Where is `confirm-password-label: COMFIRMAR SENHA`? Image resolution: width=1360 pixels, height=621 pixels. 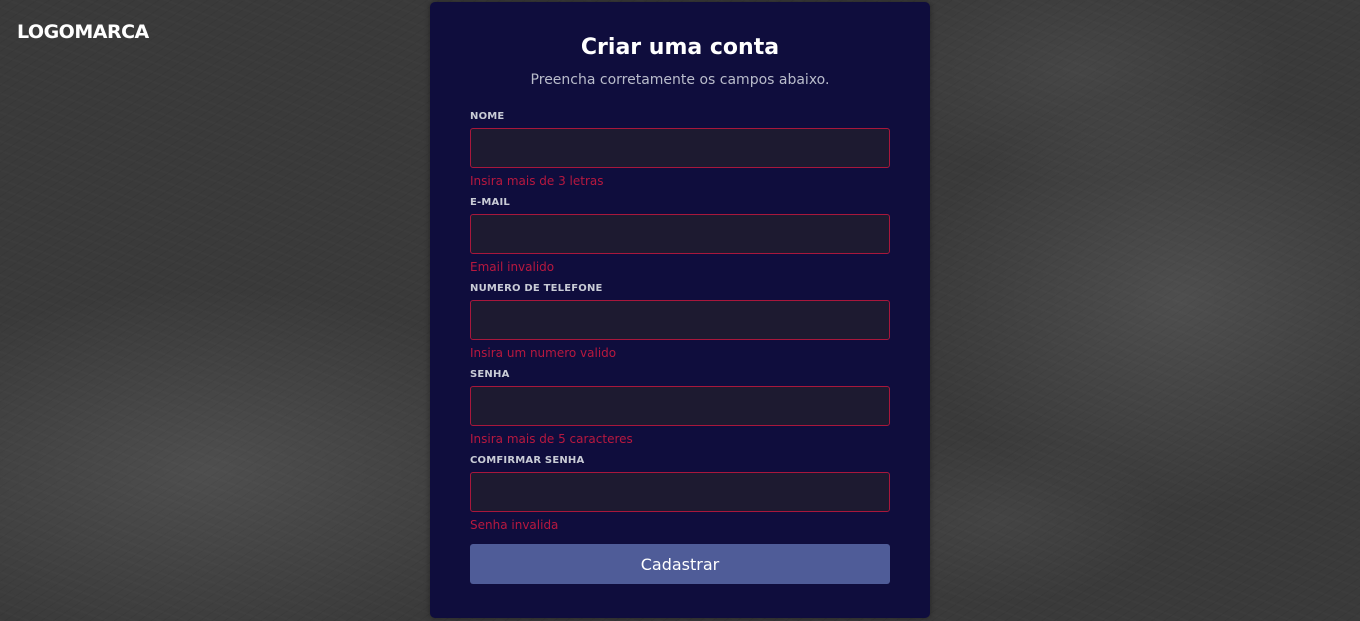 confirm-password-label: COMFIRMAR SENHA is located at coordinates (527, 460).